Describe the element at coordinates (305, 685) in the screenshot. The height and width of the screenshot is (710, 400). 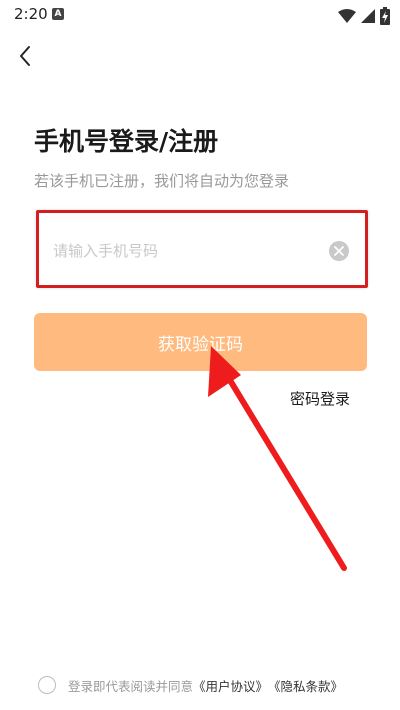
I see `privacy-policy-link: 《隐私条款》` at that location.